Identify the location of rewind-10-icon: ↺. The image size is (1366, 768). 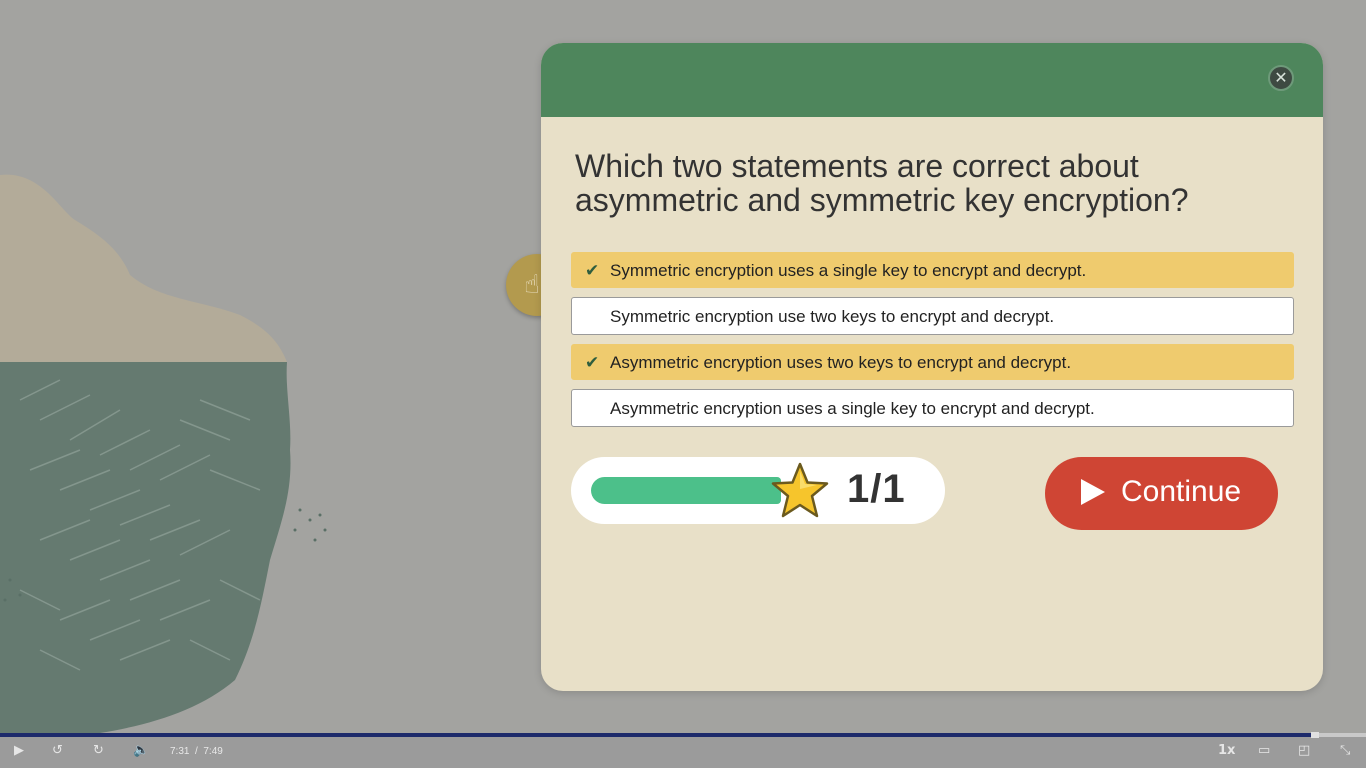
(57, 750).